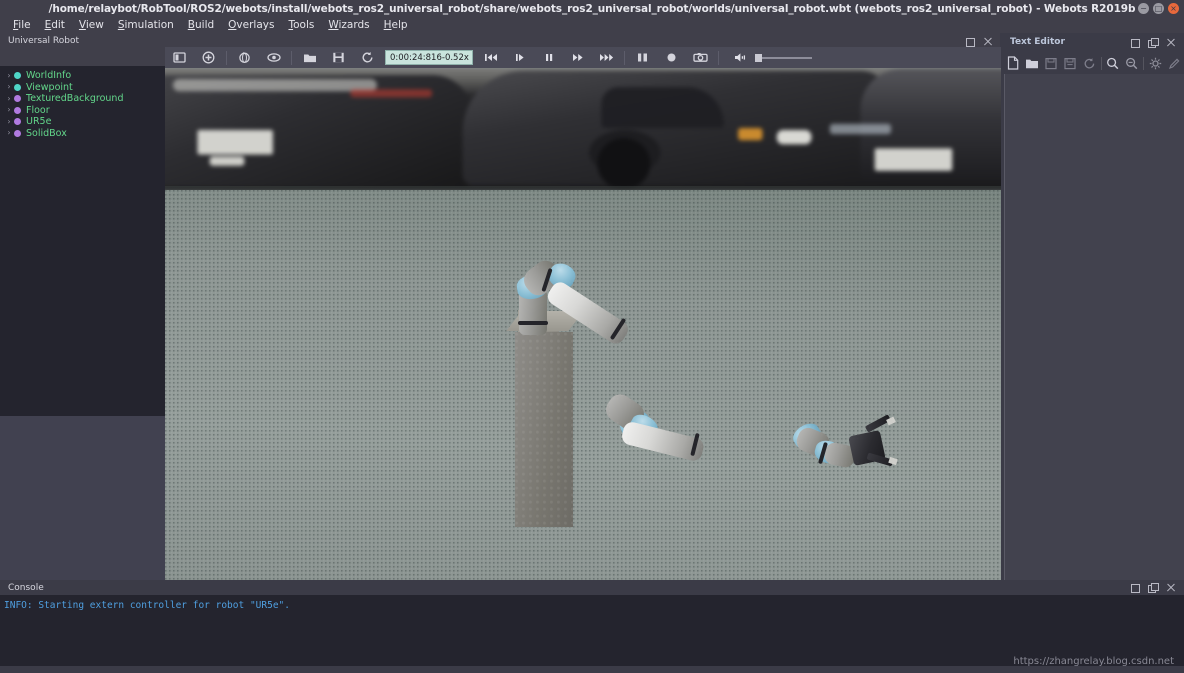 Image resolution: width=1184 pixels, height=673 pixels. What do you see at coordinates (38, 110) in the screenshot?
I see `tree-item-label: Floor` at bounding box center [38, 110].